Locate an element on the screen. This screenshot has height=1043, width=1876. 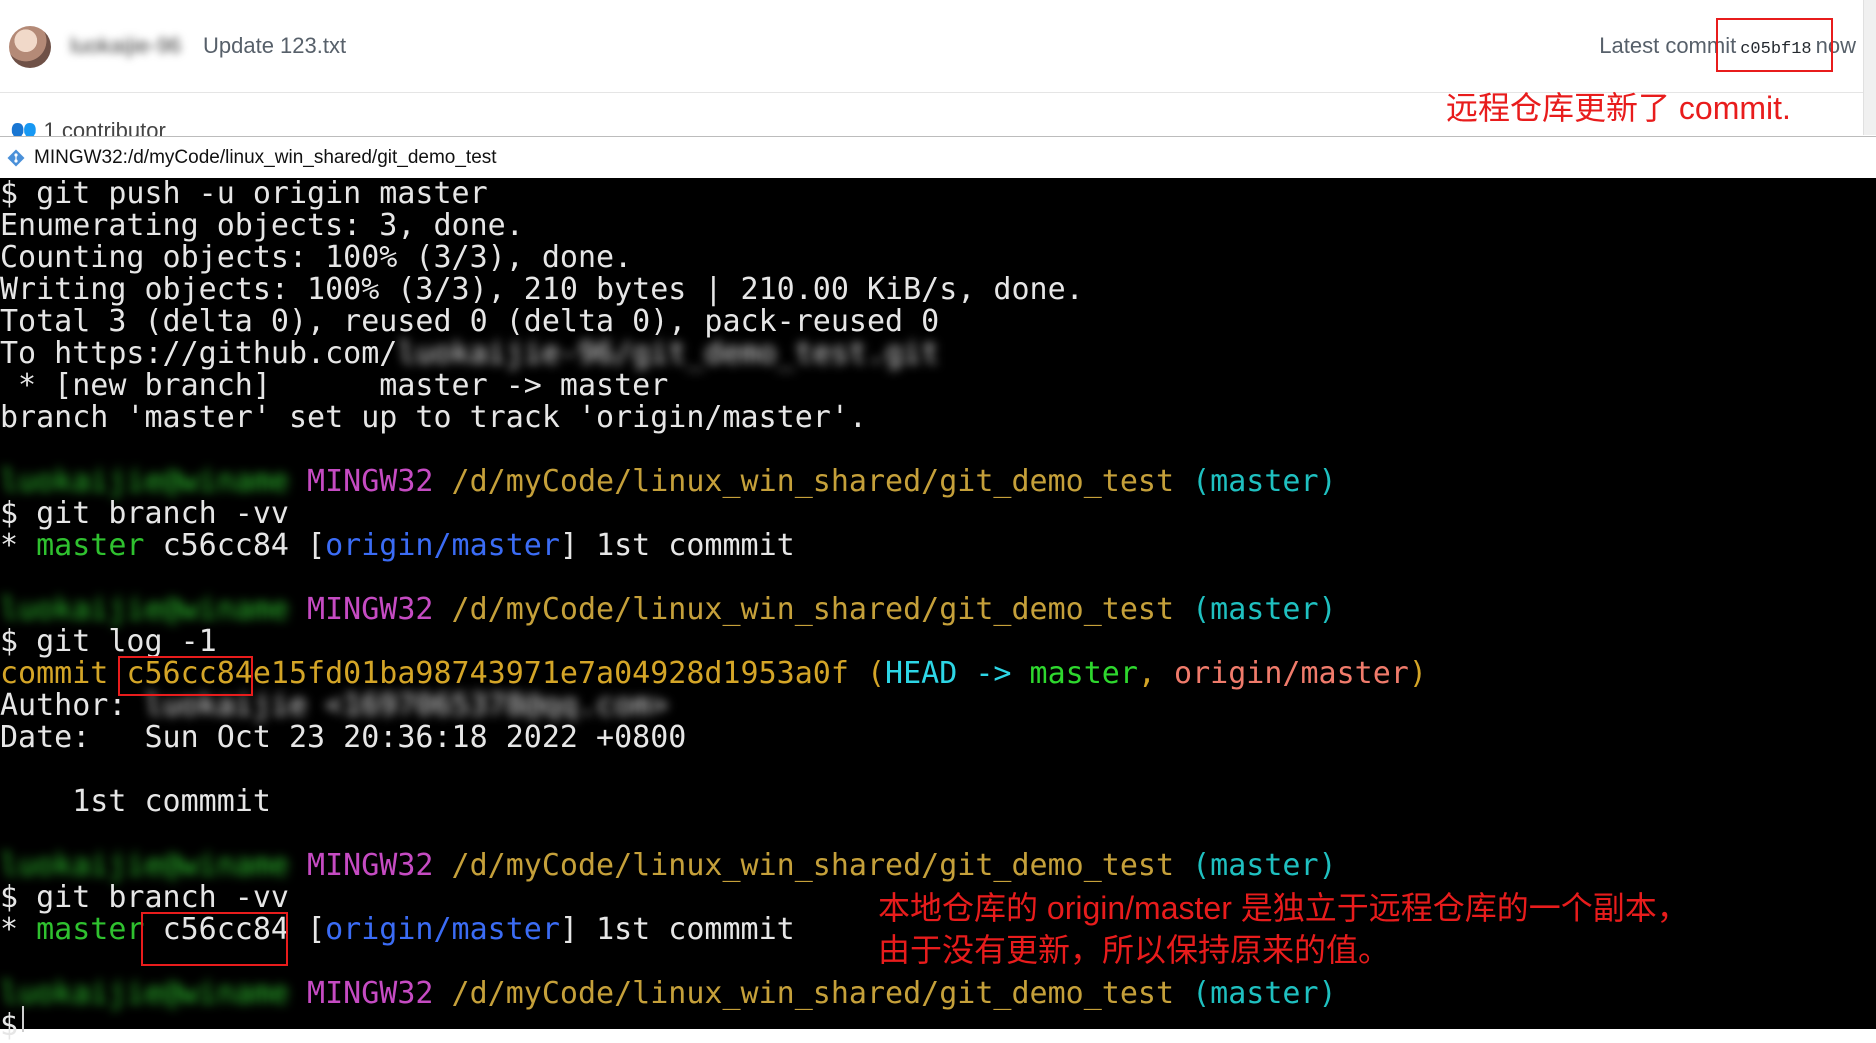
log-commit-label: commit is located at coordinates (63, 673).